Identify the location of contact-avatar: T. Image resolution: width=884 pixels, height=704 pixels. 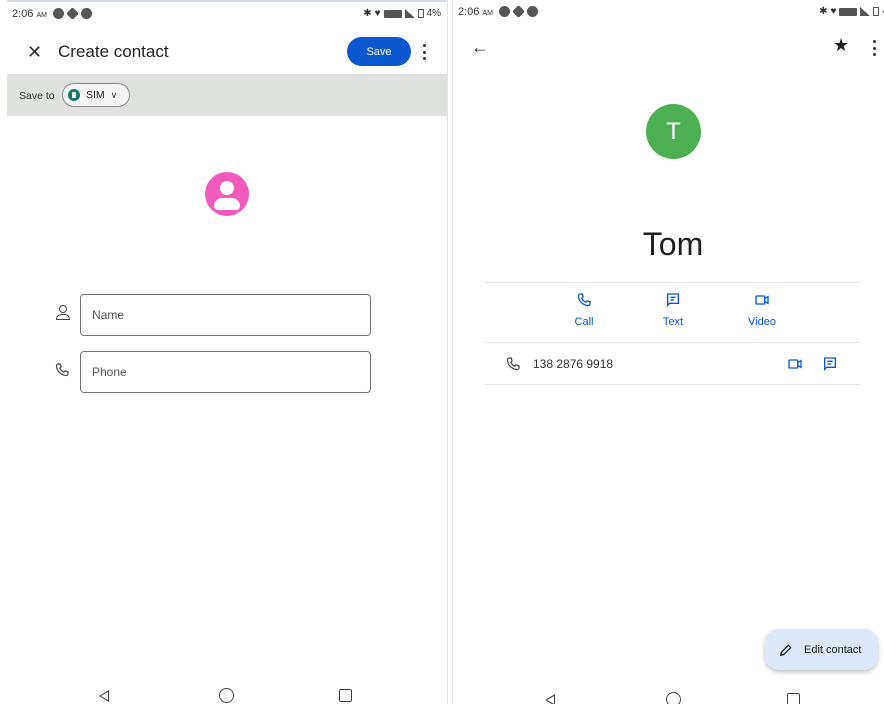
(673, 131).